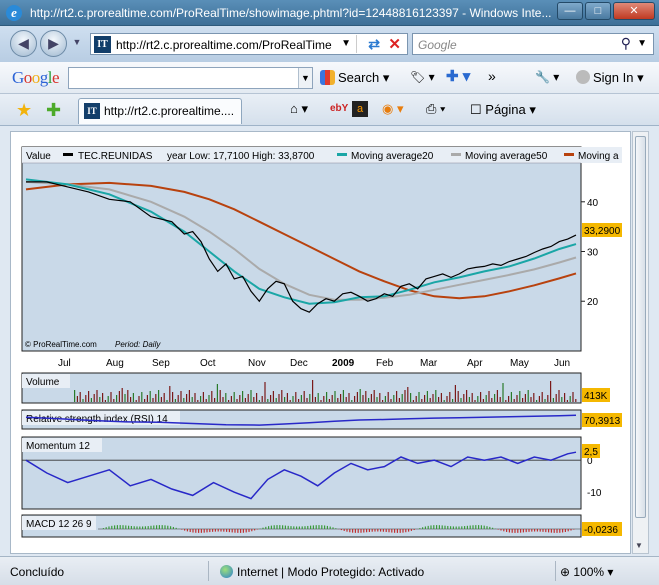  Describe the element at coordinates (23, 43) in the screenshot. I see `back-button: ◀` at that location.